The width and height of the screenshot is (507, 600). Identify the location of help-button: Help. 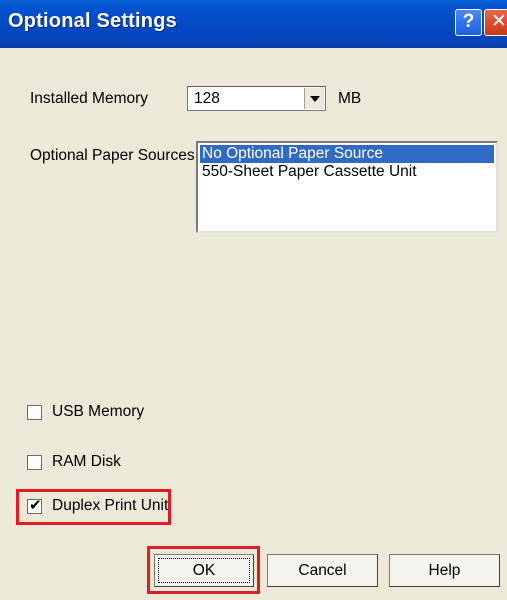
(444, 570).